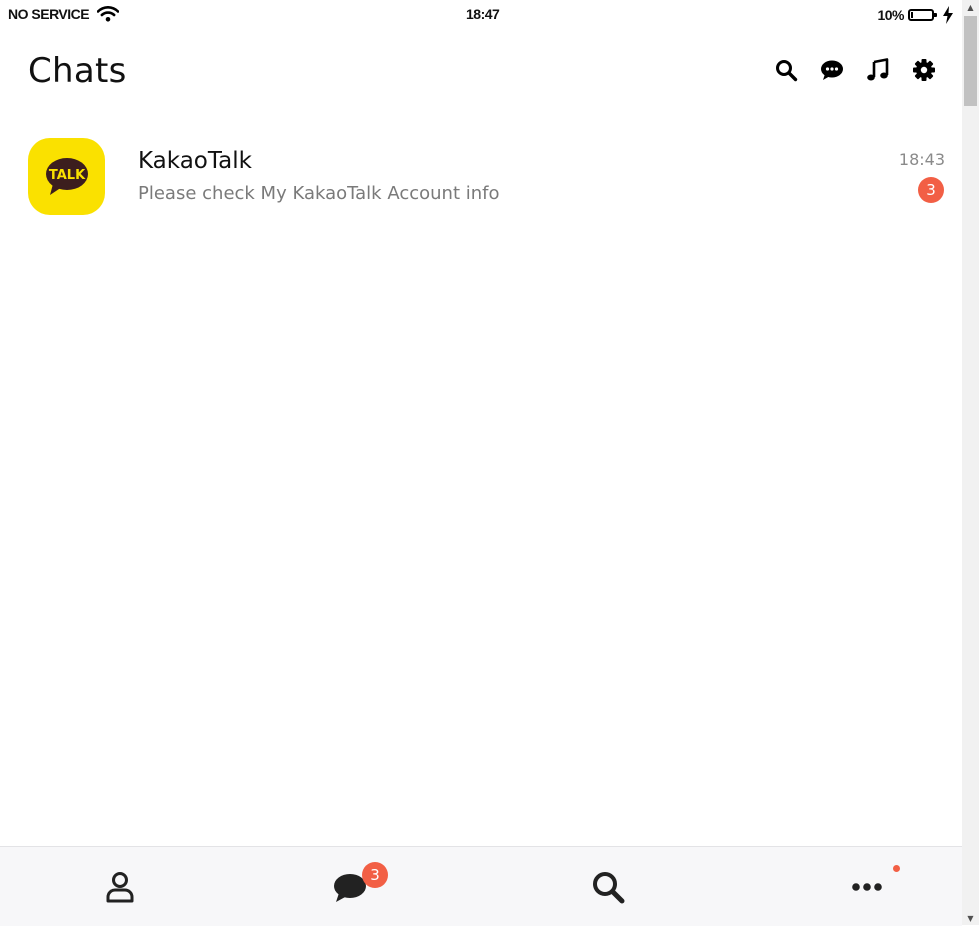  Describe the element at coordinates (108, 14) in the screenshot. I see `wifi-icon` at that location.